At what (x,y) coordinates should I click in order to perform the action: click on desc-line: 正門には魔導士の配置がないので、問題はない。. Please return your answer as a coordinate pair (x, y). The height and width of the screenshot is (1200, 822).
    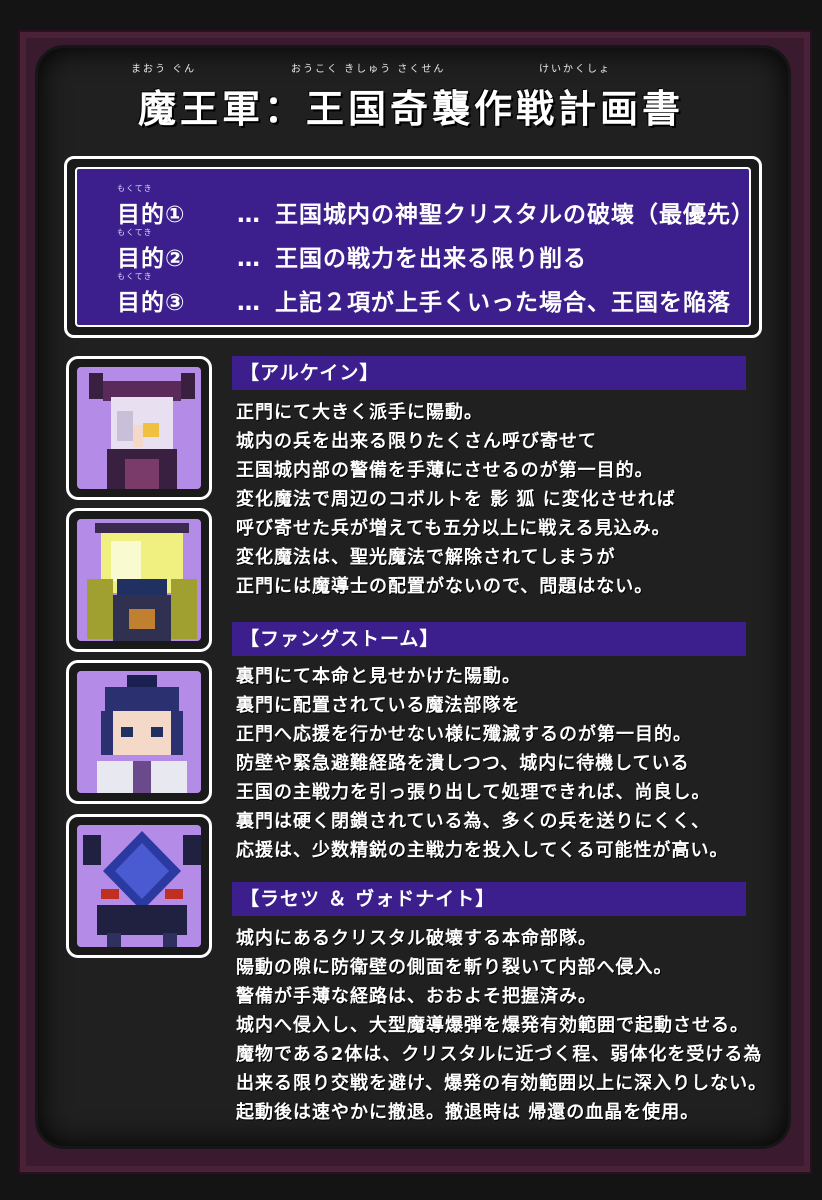
    Looking at the image, I should click on (445, 586).